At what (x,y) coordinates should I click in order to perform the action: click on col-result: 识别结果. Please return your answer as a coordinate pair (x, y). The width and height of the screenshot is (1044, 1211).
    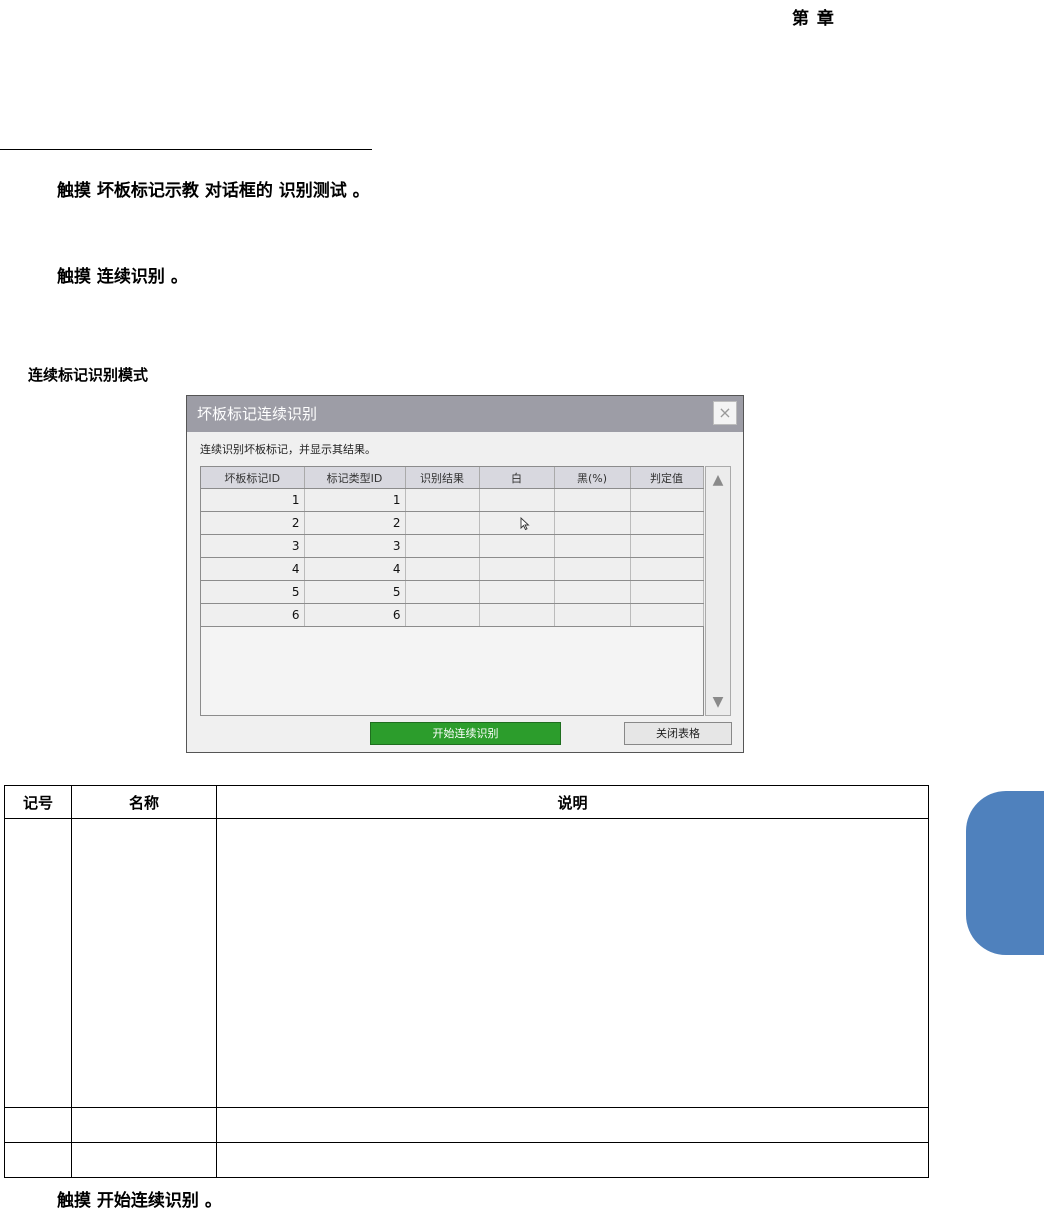
    Looking at the image, I should click on (442, 478).